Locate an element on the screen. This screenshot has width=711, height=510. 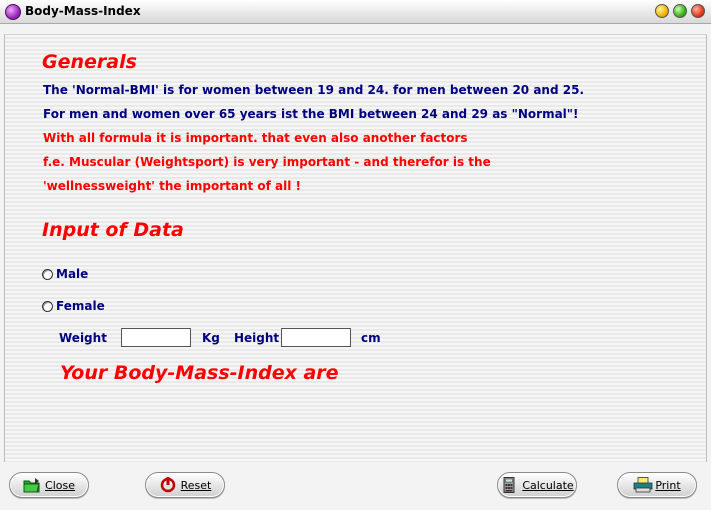
reset-button-label: Reset is located at coordinates (196, 485).